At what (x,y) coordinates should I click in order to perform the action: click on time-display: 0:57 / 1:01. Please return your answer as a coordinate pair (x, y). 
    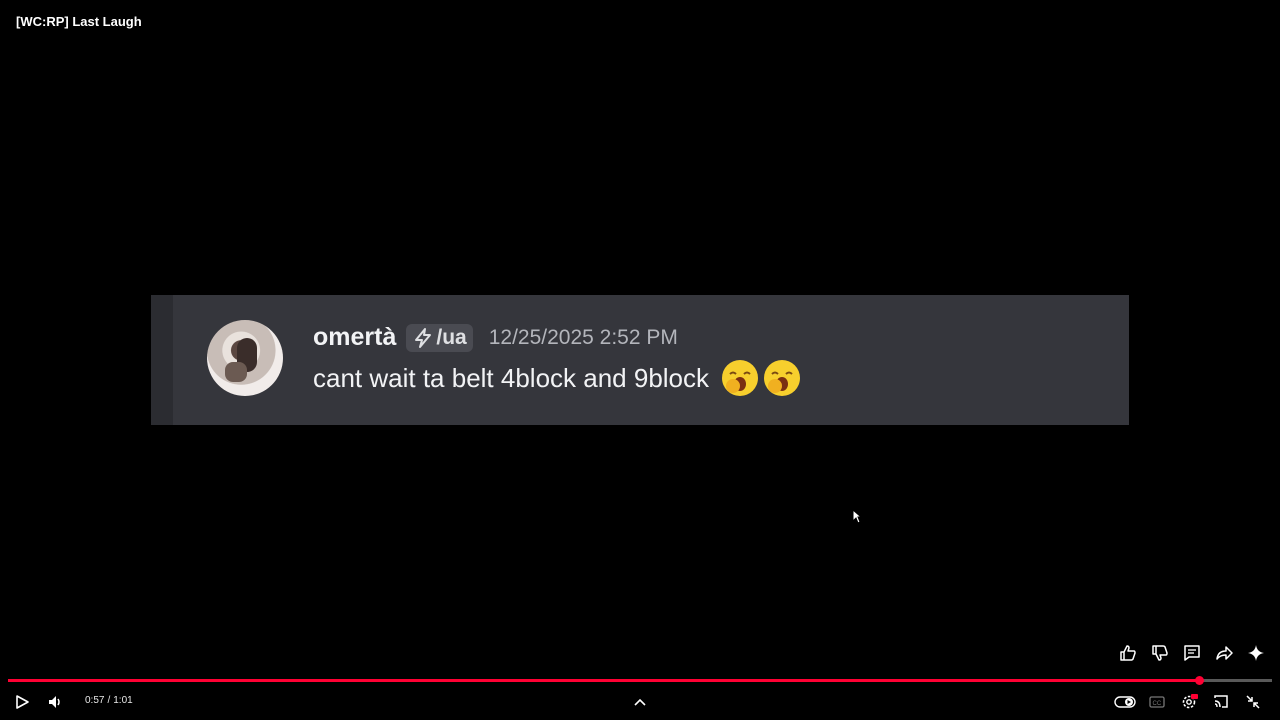
    Looking at the image, I should click on (109, 700).